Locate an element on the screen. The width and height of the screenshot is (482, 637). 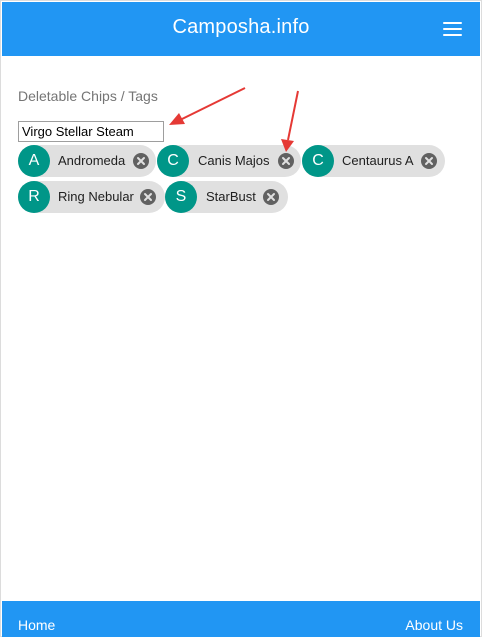
tag-input is located at coordinates (91, 131).